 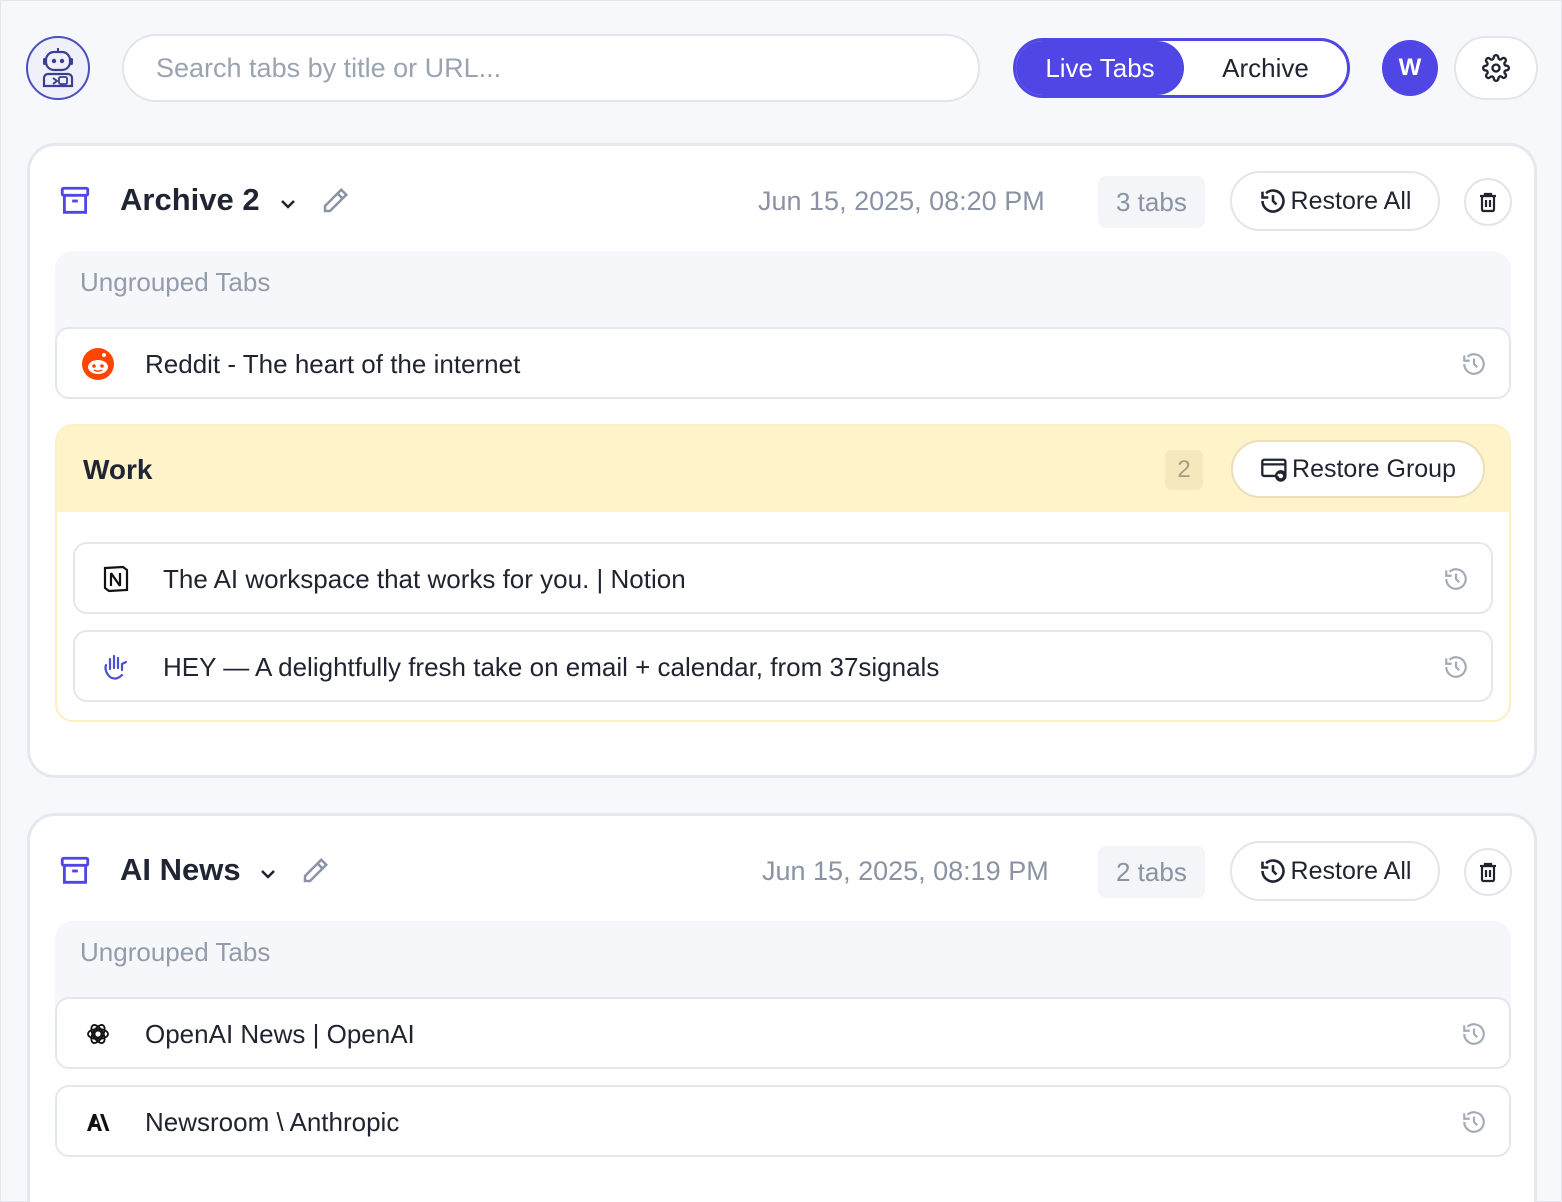 I want to click on archive-date: Jun 15, 2025, 08:19 PM, so click(x=905, y=871).